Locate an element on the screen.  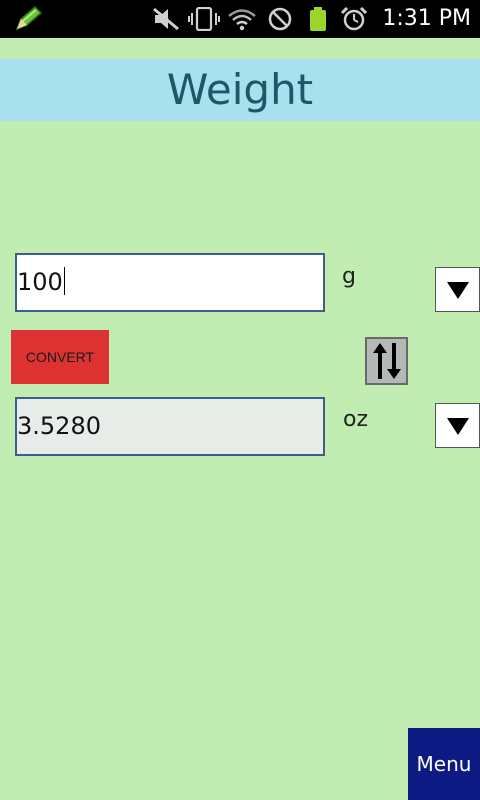
battery-icon is located at coordinates (318, 19).